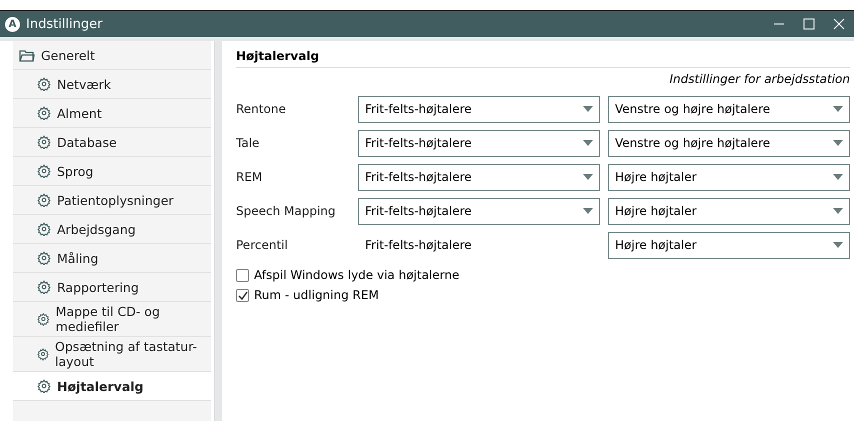 This screenshot has height=421, width=854. What do you see at coordinates (759, 79) in the screenshot?
I see `section-subtitle: Indstillinger for arbejdsstation` at bounding box center [759, 79].